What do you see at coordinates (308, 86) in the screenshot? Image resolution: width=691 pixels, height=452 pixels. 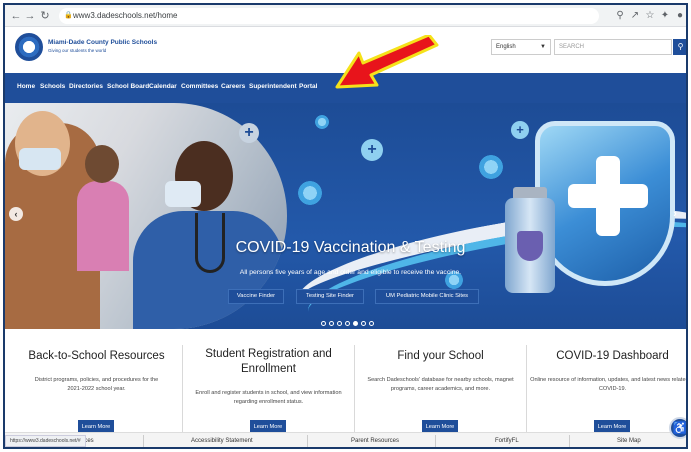 I see `nav-item-portal: Portal` at bounding box center [308, 86].